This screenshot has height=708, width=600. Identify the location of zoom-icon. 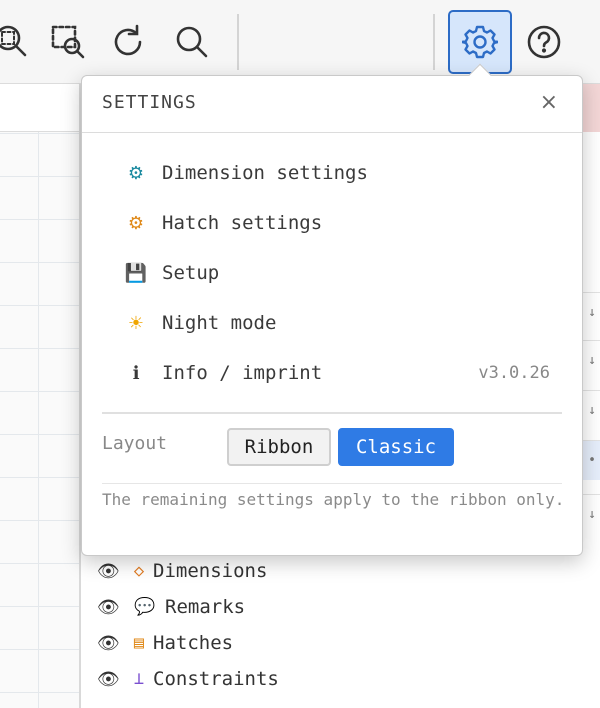
(192, 42).